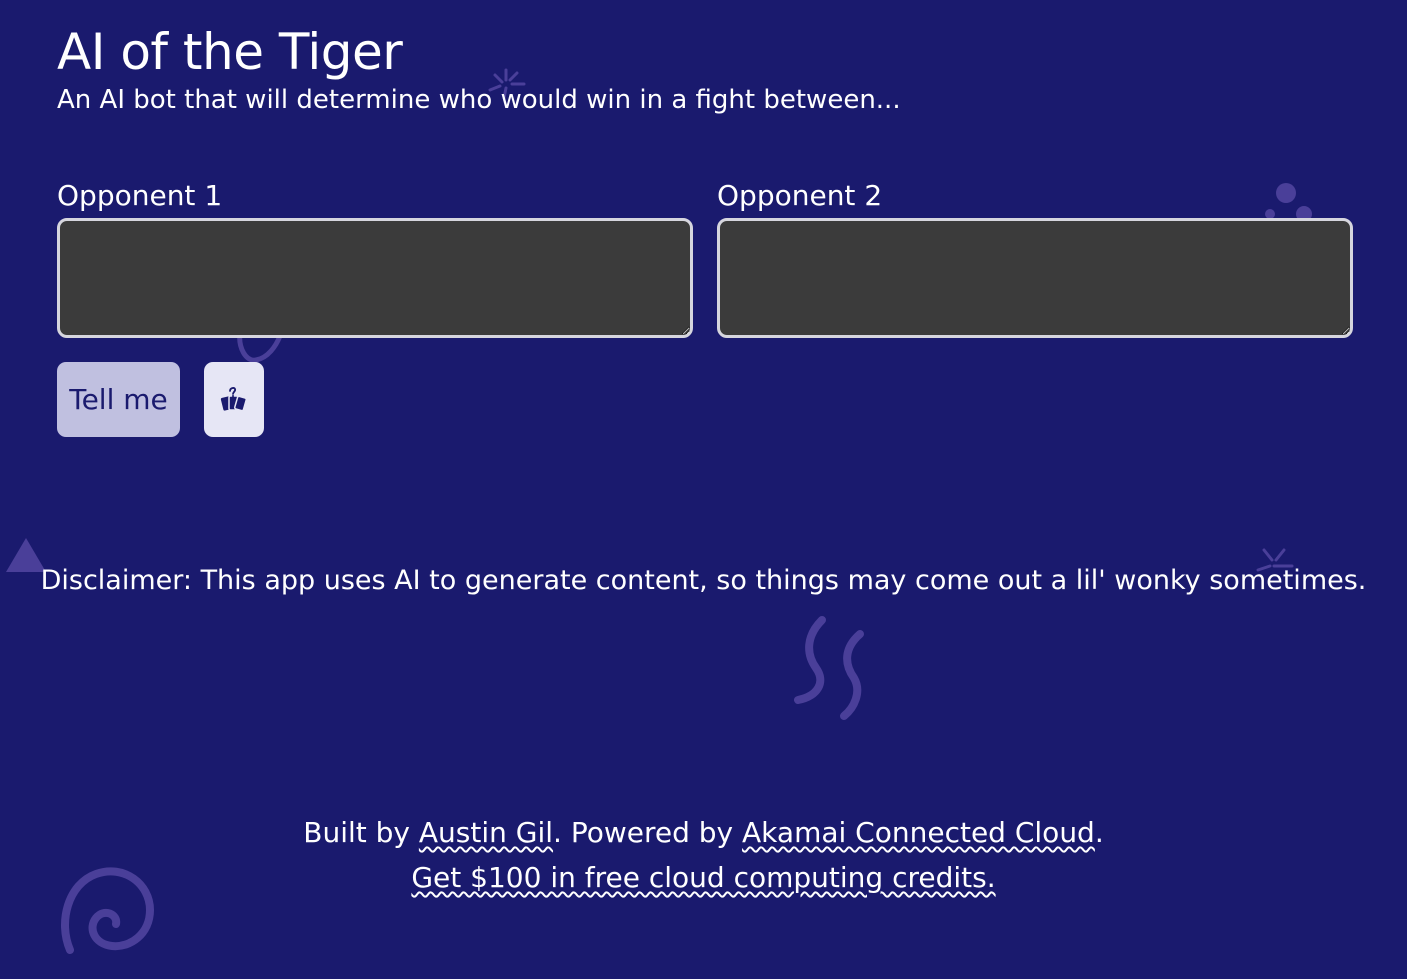  What do you see at coordinates (829, 668) in the screenshot?
I see `squiggle-decoration` at bounding box center [829, 668].